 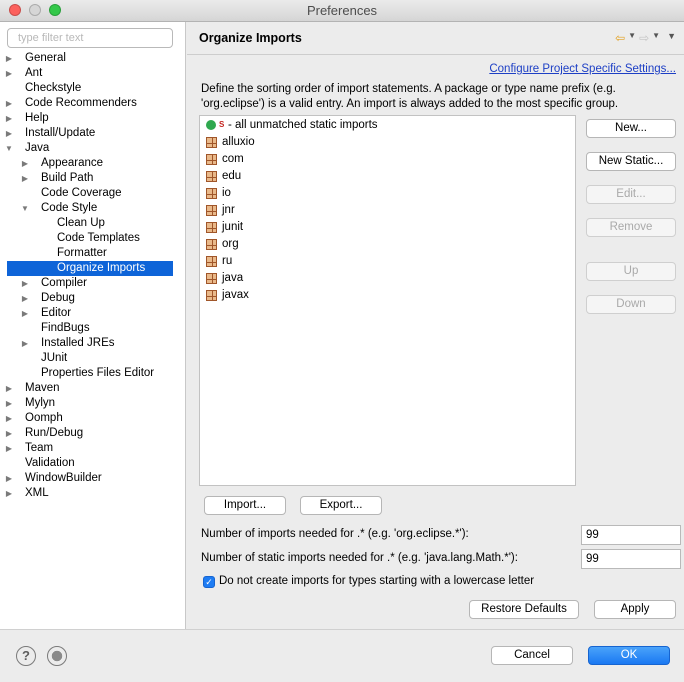 What do you see at coordinates (90, 268) in the screenshot?
I see `sidebar-item-organize-imports: Organize Imports` at bounding box center [90, 268].